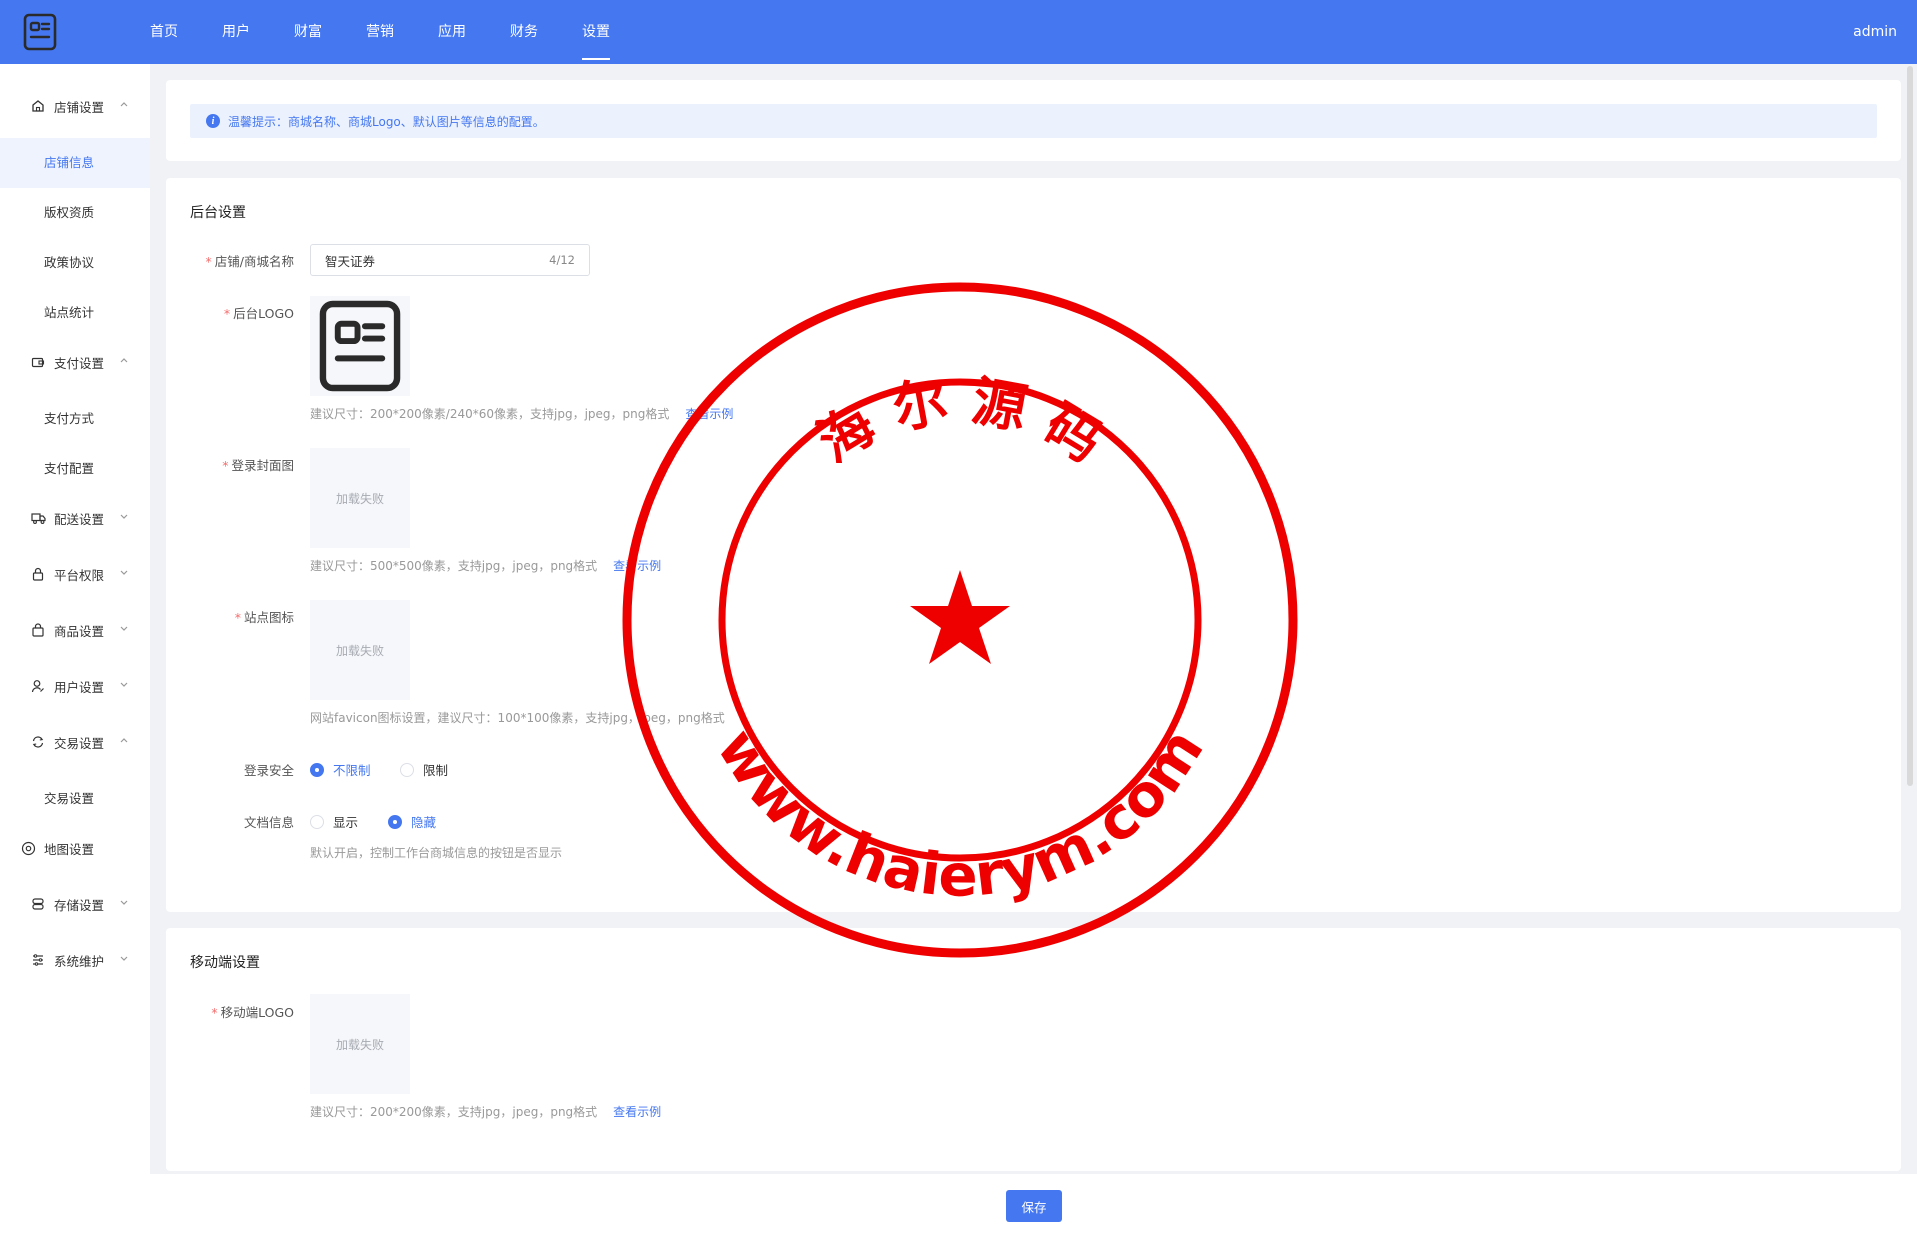  I want to click on sidebar-group-delivery: 配送设置, so click(75, 518).